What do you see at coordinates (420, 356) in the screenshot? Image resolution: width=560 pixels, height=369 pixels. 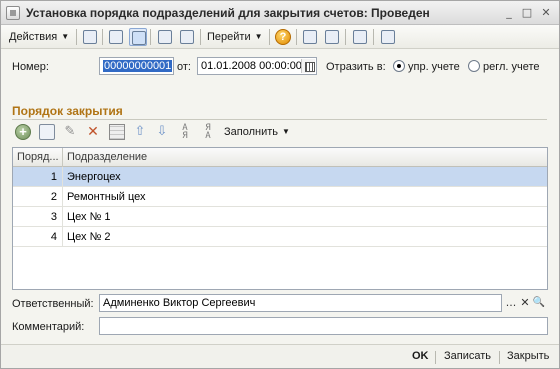 I see `ok-button: OK` at bounding box center [420, 356].